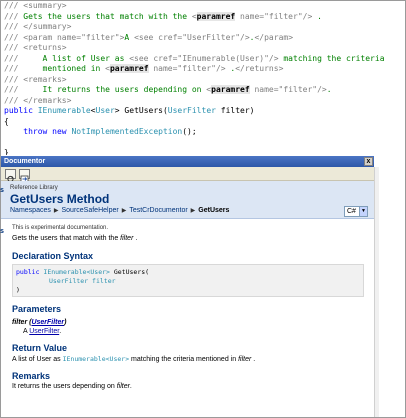 The width and height of the screenshot is (406, 418). What do you see at coordinates (2, 231) in the screenshot?
I see `edge-mark: s` at bounding box center [2, 231].